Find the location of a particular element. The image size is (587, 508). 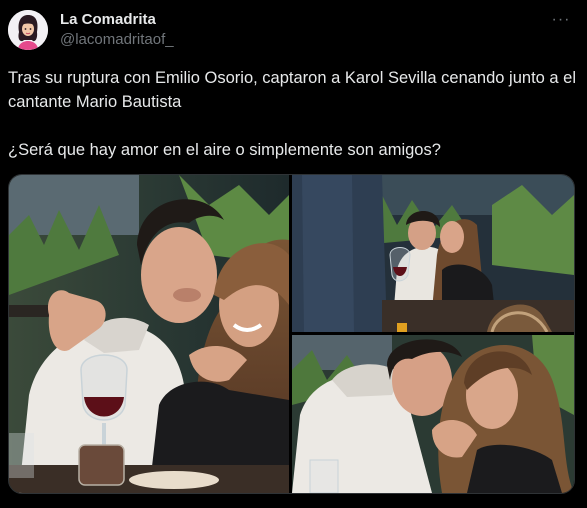

more-options-button: ··· is located at coordinates (561, 20).